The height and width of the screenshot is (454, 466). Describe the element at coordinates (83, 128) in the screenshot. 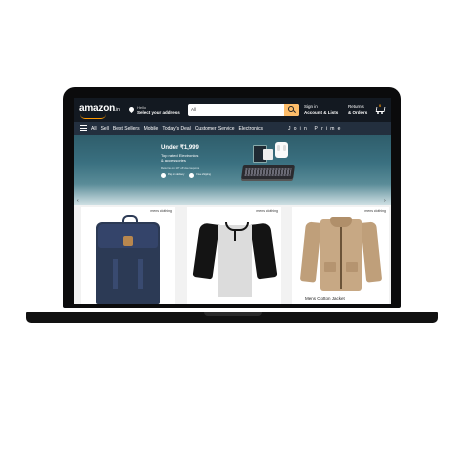

I see `hamburger-icon` at that location.